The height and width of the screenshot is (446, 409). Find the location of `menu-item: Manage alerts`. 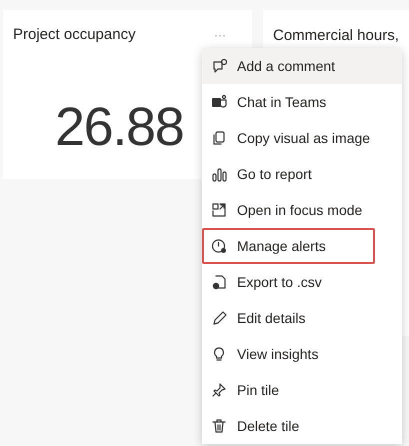

menu-item: Manage alerts is located at coordinates (302, 246).